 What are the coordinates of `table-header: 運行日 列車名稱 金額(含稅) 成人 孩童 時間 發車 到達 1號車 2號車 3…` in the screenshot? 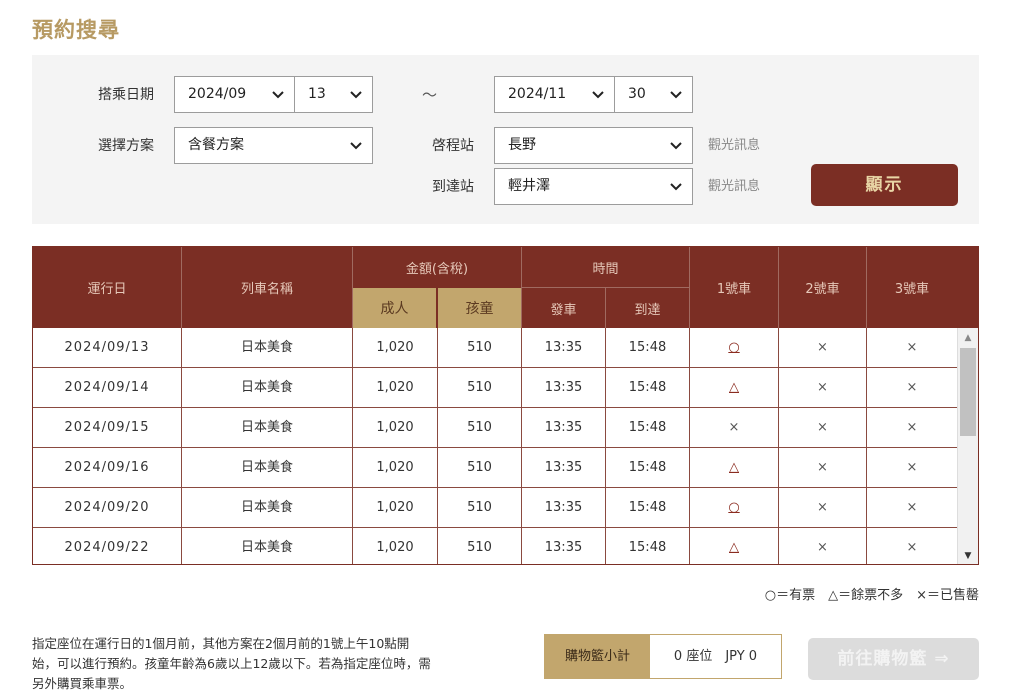 It's located at (505, 287).